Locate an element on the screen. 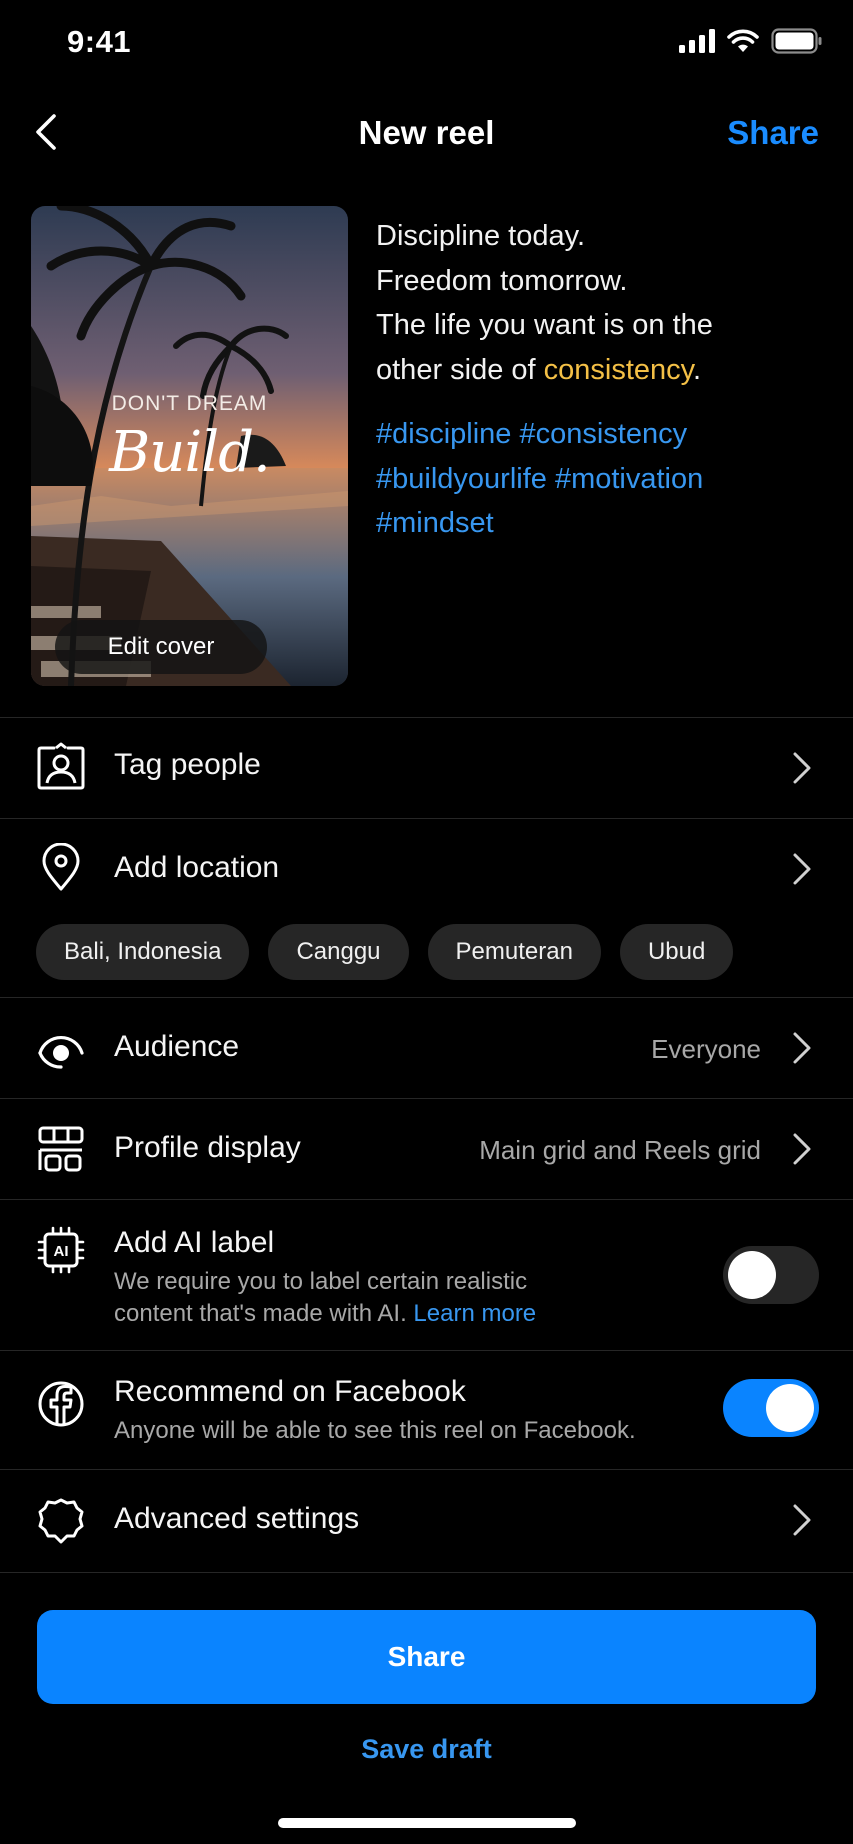 This screenshot has height=1844, width=853. advanced-settings-label: Advanced settings is located at coordinates (237, 1518).